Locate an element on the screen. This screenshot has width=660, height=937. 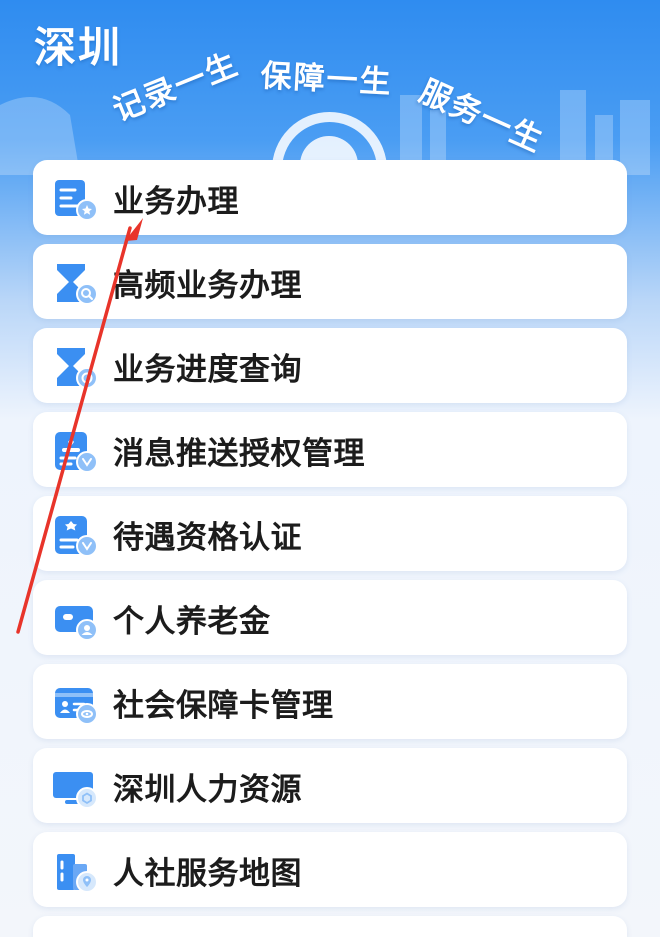
slogan-protect: 保障一生 is located at coordinates (326, 79).